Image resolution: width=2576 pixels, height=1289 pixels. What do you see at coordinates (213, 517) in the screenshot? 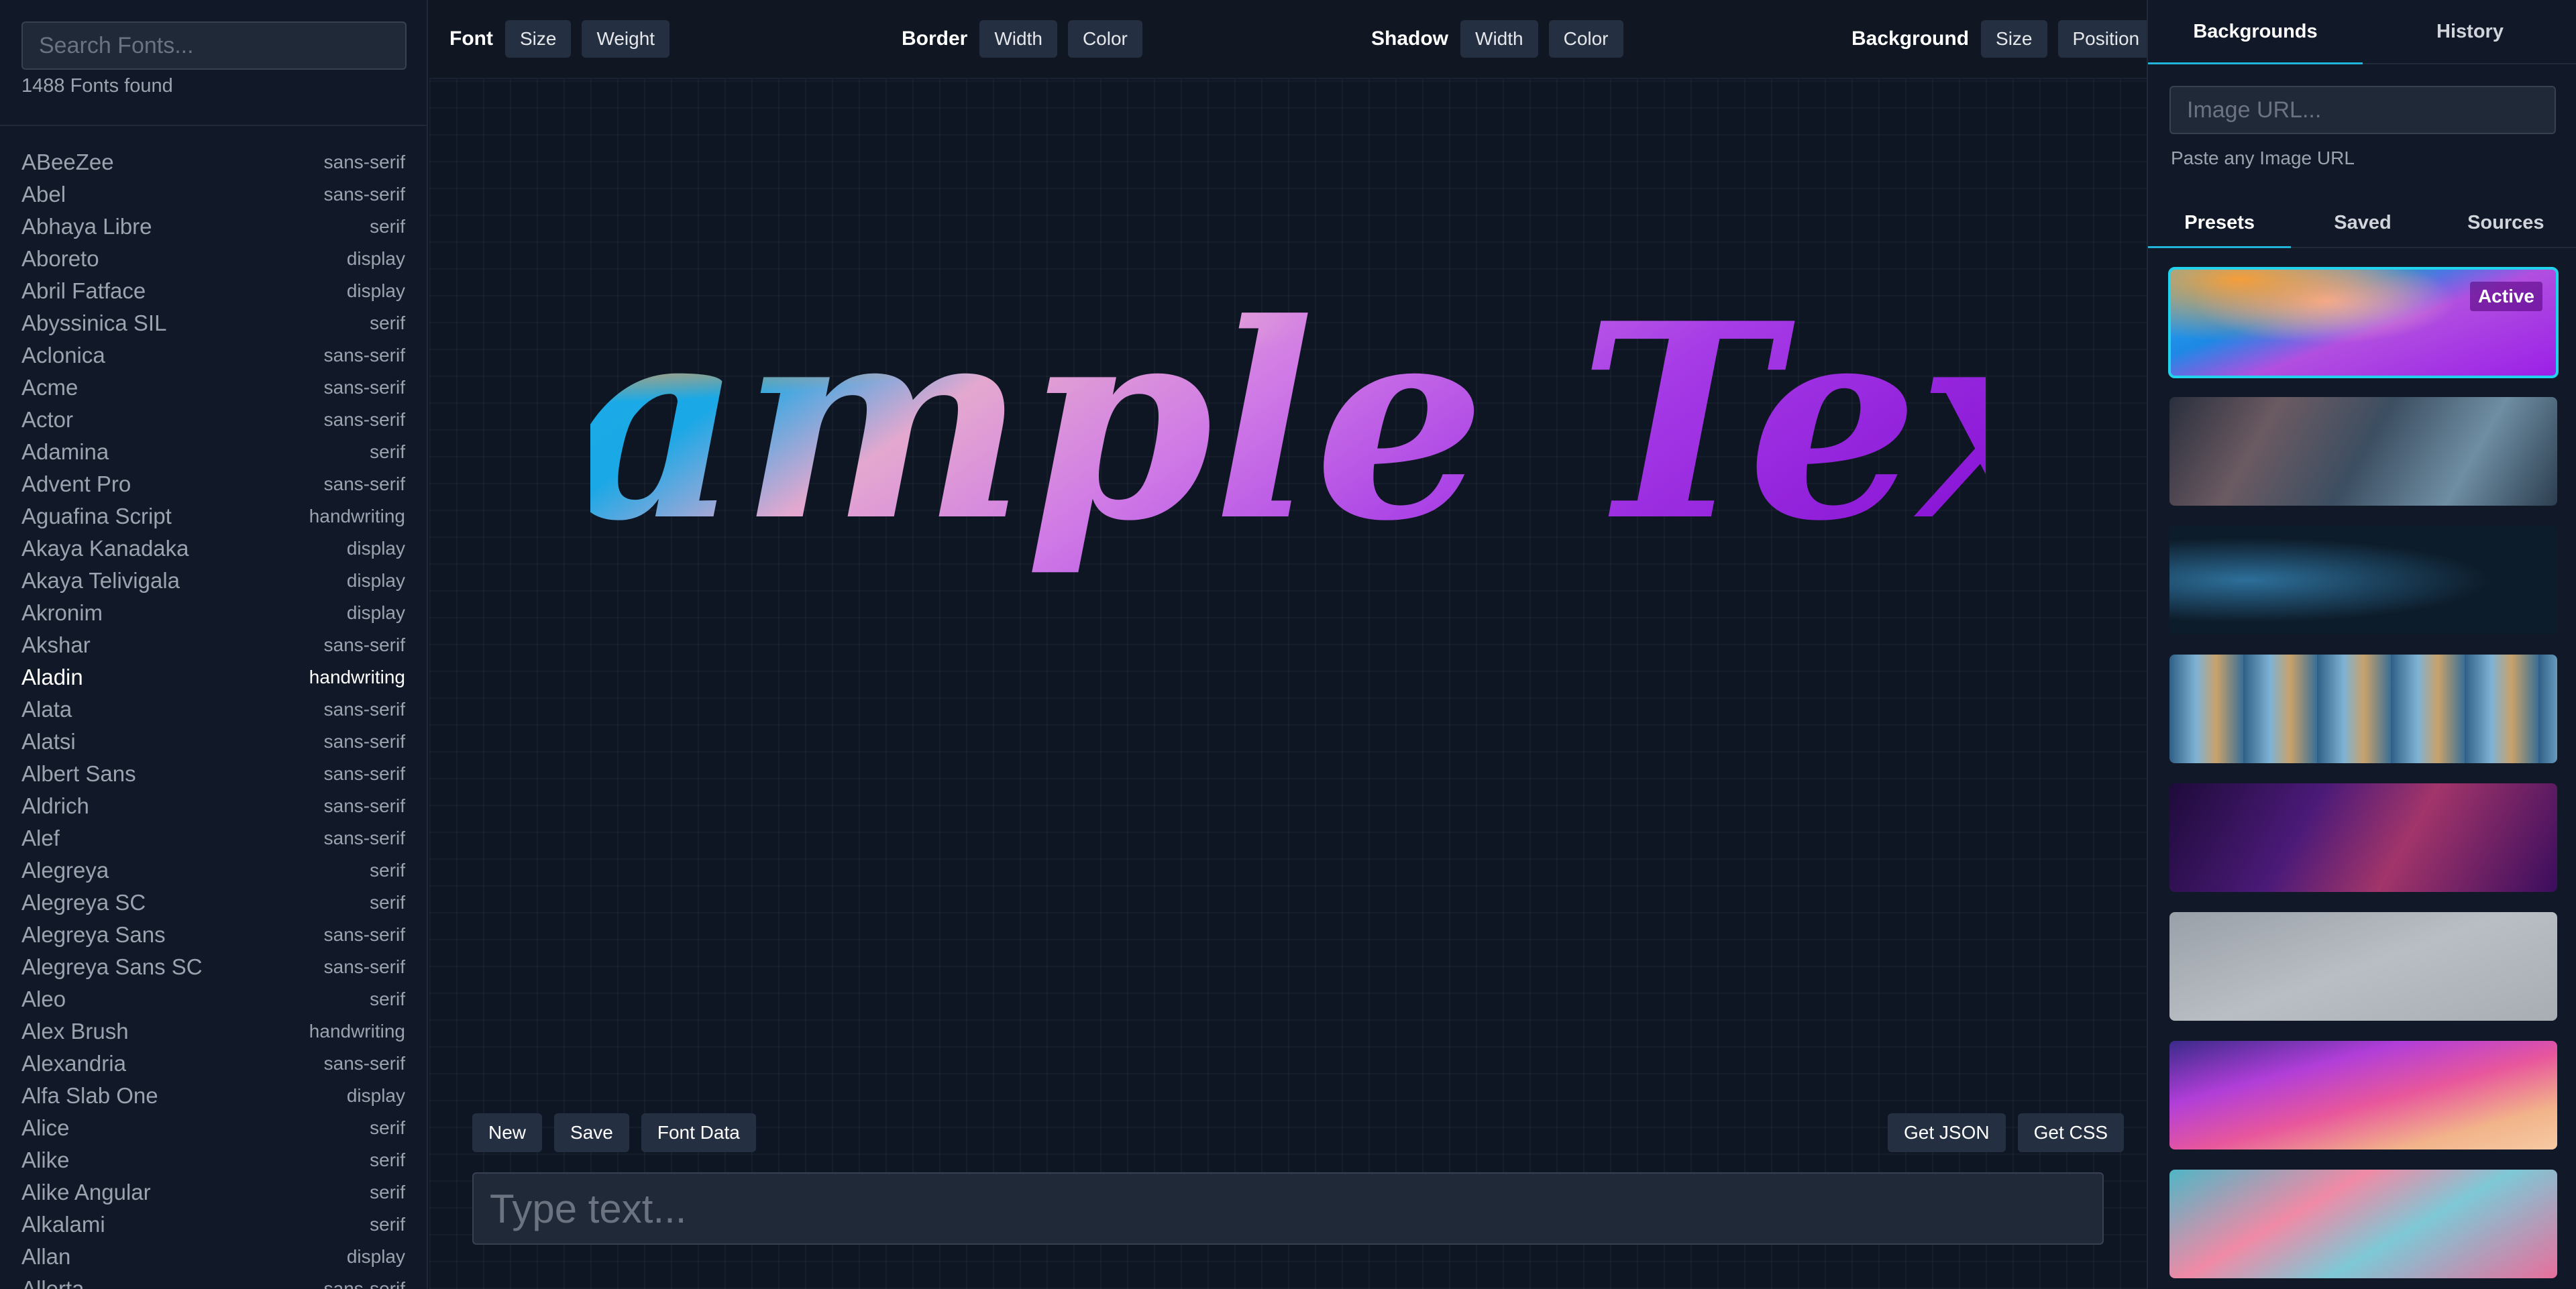
I see `font-list-item: Aguafina Script handwriting` at bounding box center [213, 517].